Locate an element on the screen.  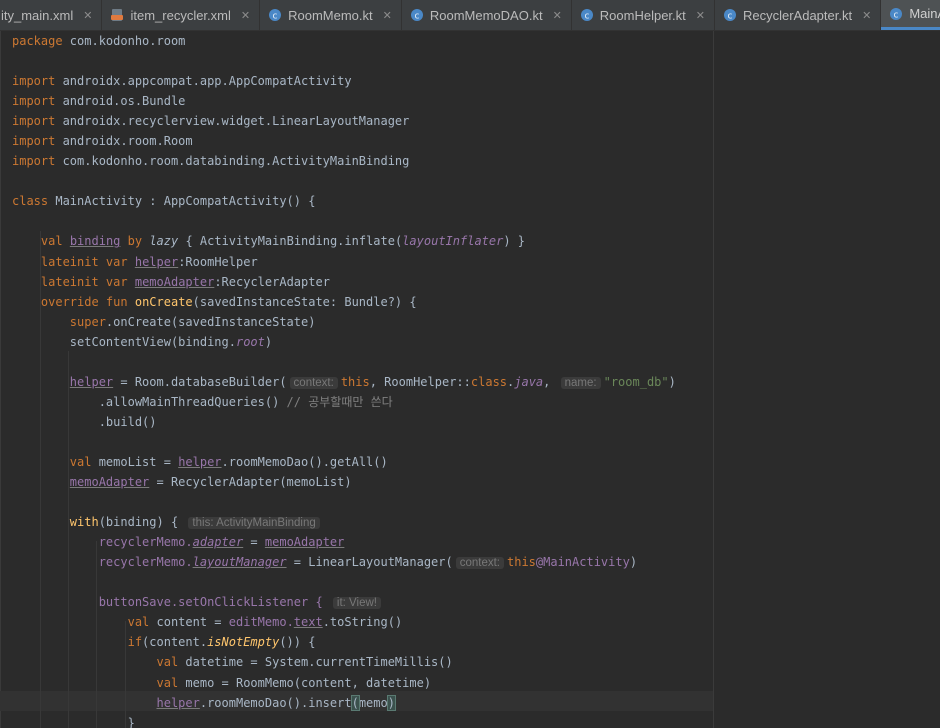
code-line: .build() is located at coordinates (344, 422).